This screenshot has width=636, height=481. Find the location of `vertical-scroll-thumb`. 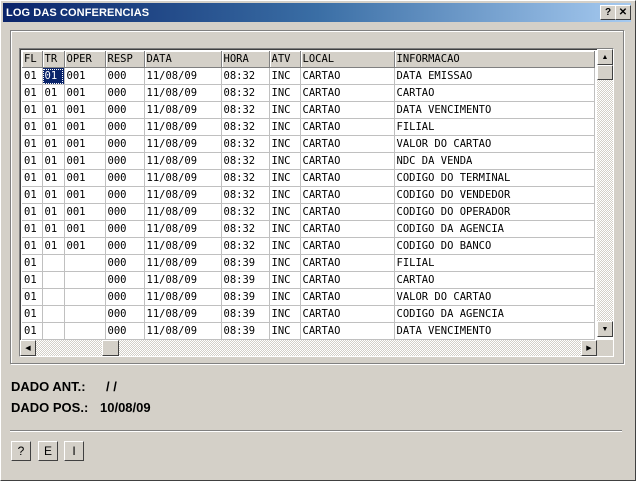

vertical-scroll-thumb is located at coordinates (605, 72).